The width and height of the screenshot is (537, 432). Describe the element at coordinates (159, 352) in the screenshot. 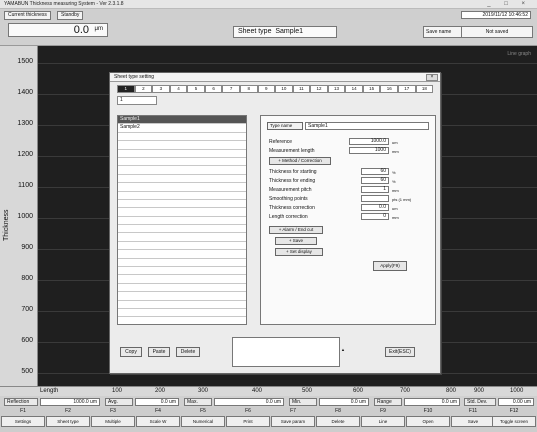

I see `paste-button: Paste` at that location.